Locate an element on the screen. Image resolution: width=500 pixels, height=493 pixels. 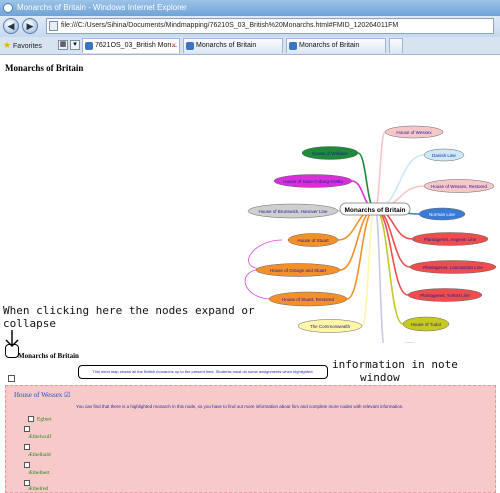
favorites-button: ★ Favorites is located at coordinates (22, 46).